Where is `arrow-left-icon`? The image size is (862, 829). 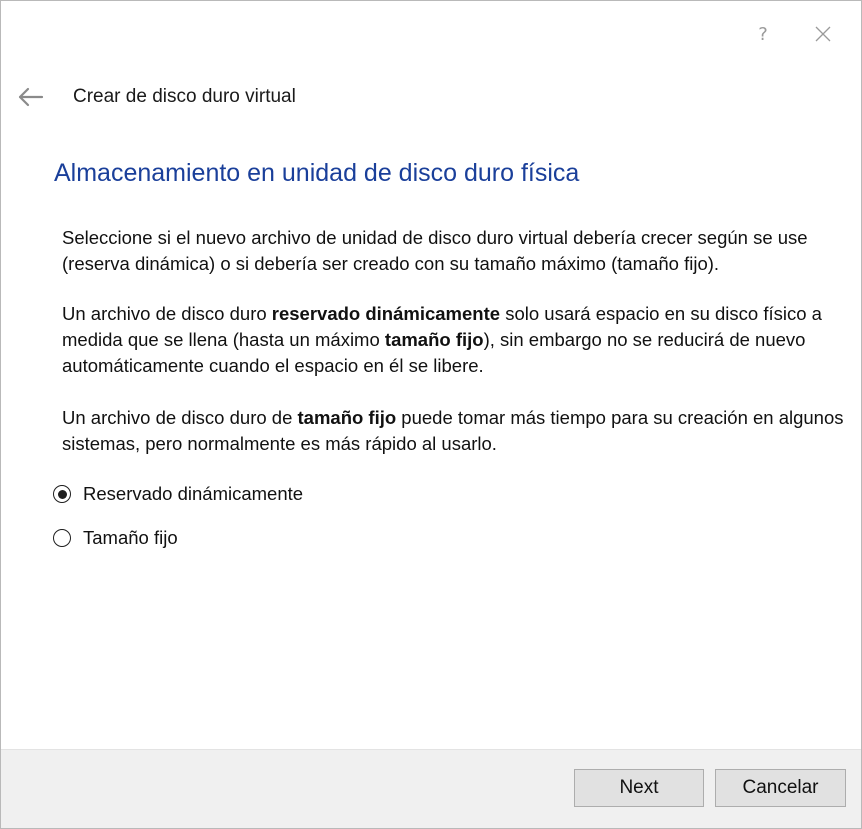 arrow-left-icon is located at coordinates (31, 97).